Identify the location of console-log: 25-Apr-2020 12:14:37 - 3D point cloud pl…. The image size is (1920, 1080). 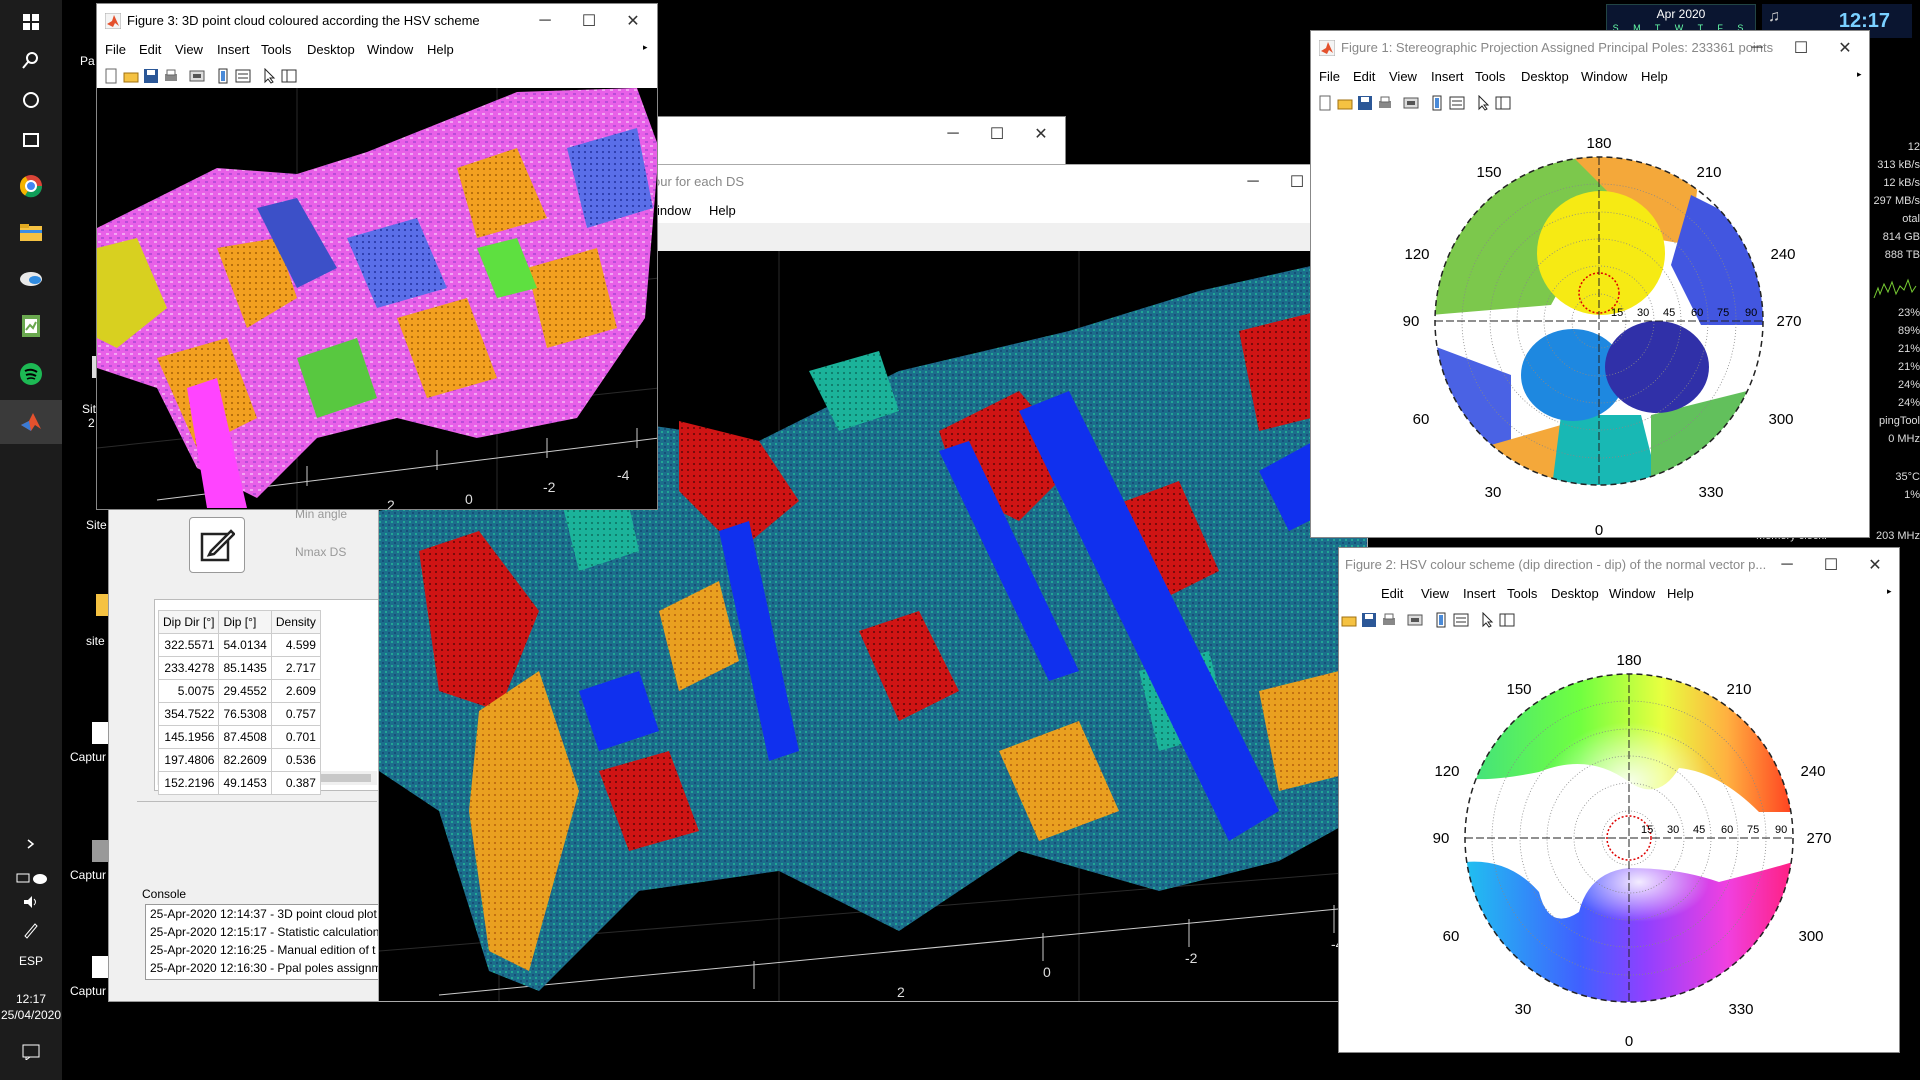
(266, 942).